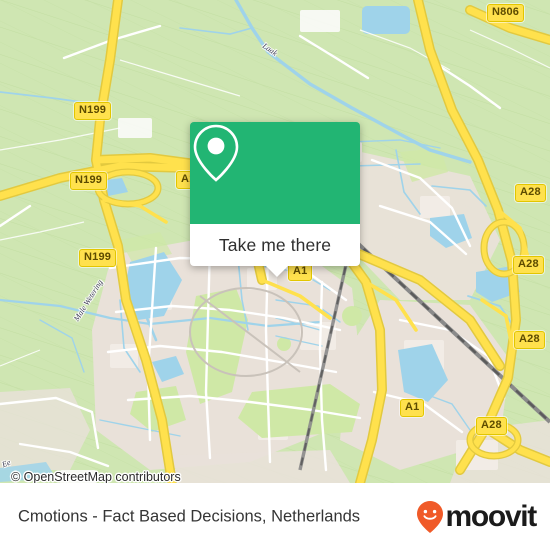 Image resolution: width=550 pixels, height=550 pixels. What do you see at coordinates (277, 271) in the screenshot?
I see `popup-tail` at bounding box center [277, 271].